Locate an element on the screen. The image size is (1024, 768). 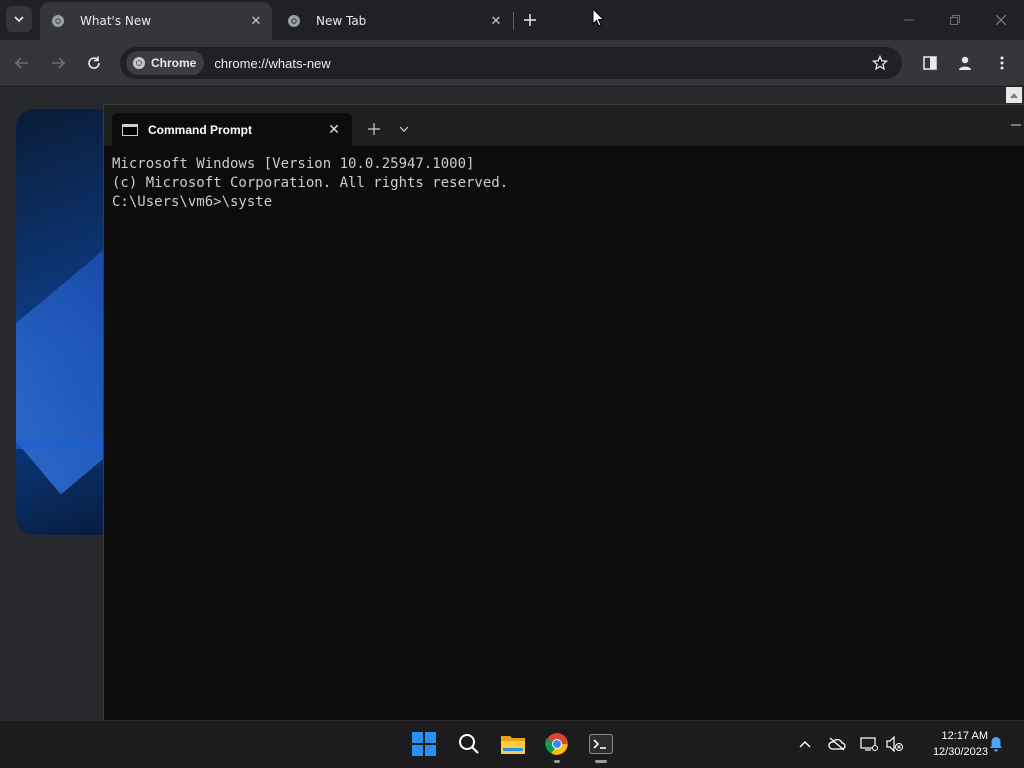
chrome-icon is located at coordinates (556, 744).